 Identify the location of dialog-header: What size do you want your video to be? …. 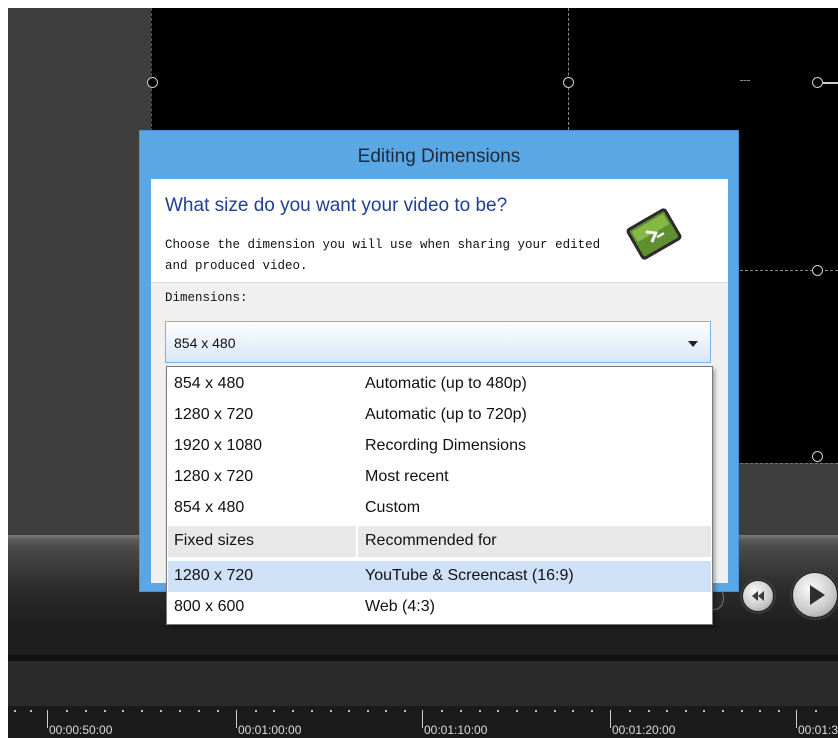
(439, 231).